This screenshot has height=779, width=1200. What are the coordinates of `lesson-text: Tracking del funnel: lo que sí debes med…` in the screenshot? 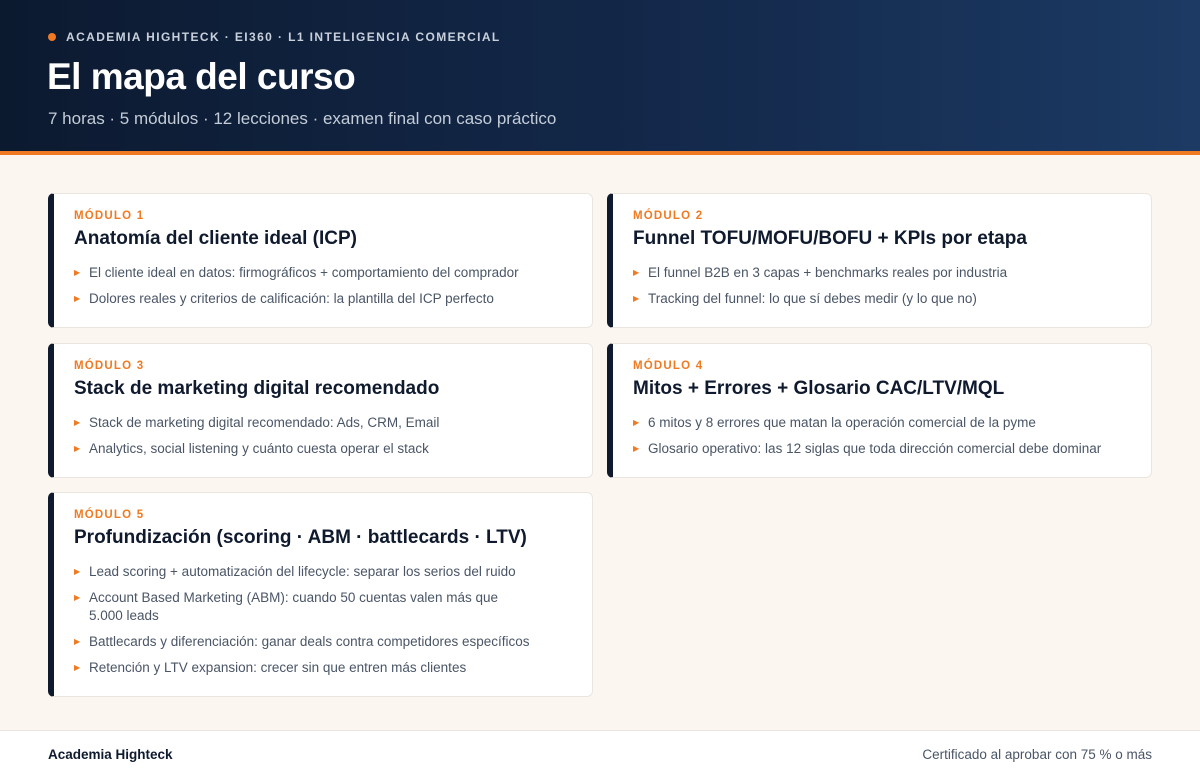 It's located at (812, 298).